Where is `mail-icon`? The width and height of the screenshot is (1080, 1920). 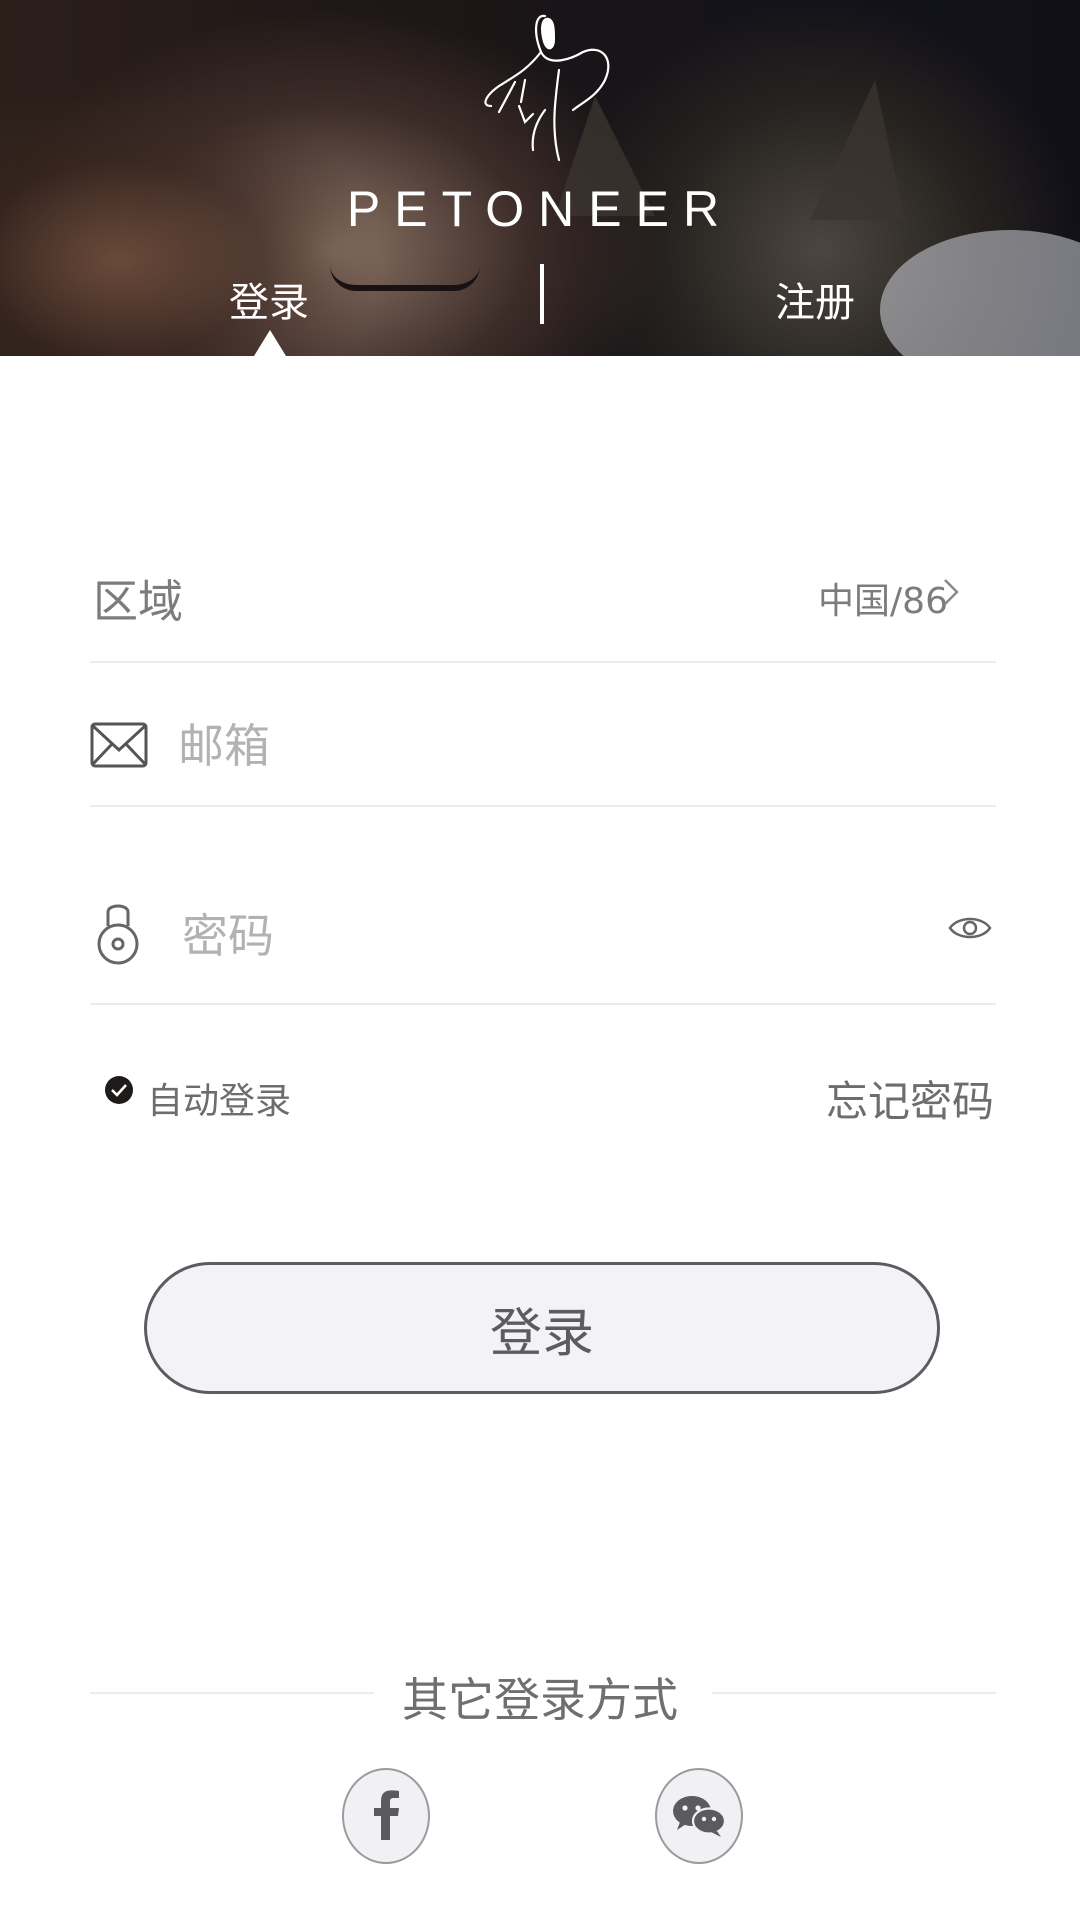 mail-icon is located at coordinates (119, 745).